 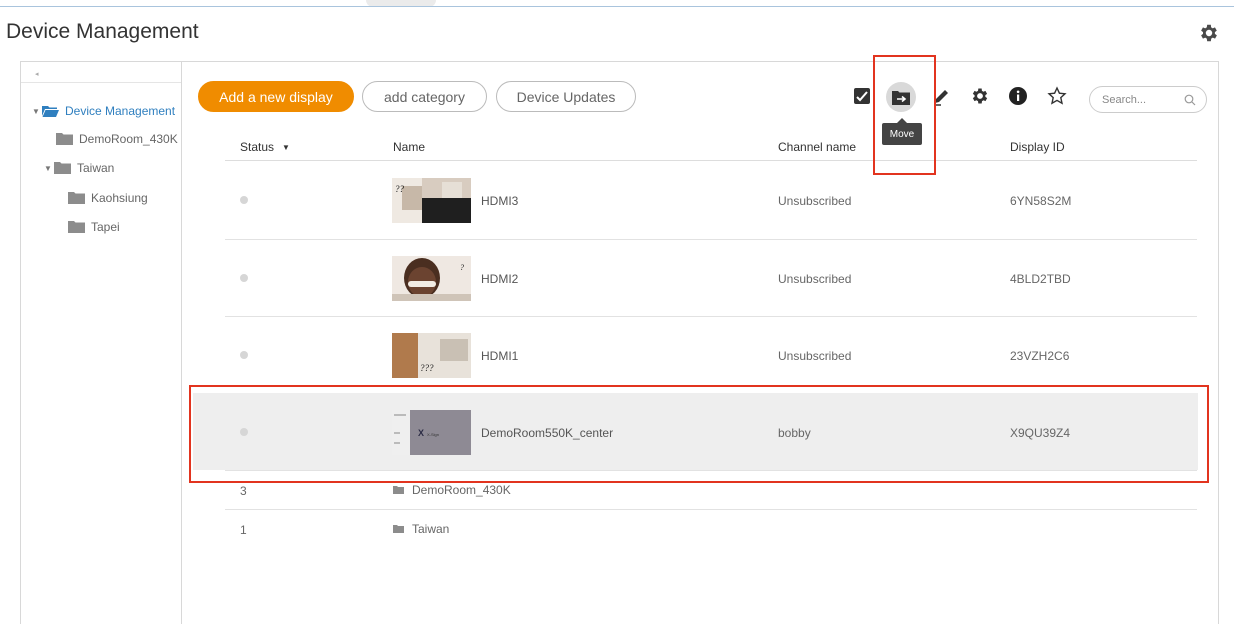 I want to click on edit-pencil-icon, so click(x=942, y=96).